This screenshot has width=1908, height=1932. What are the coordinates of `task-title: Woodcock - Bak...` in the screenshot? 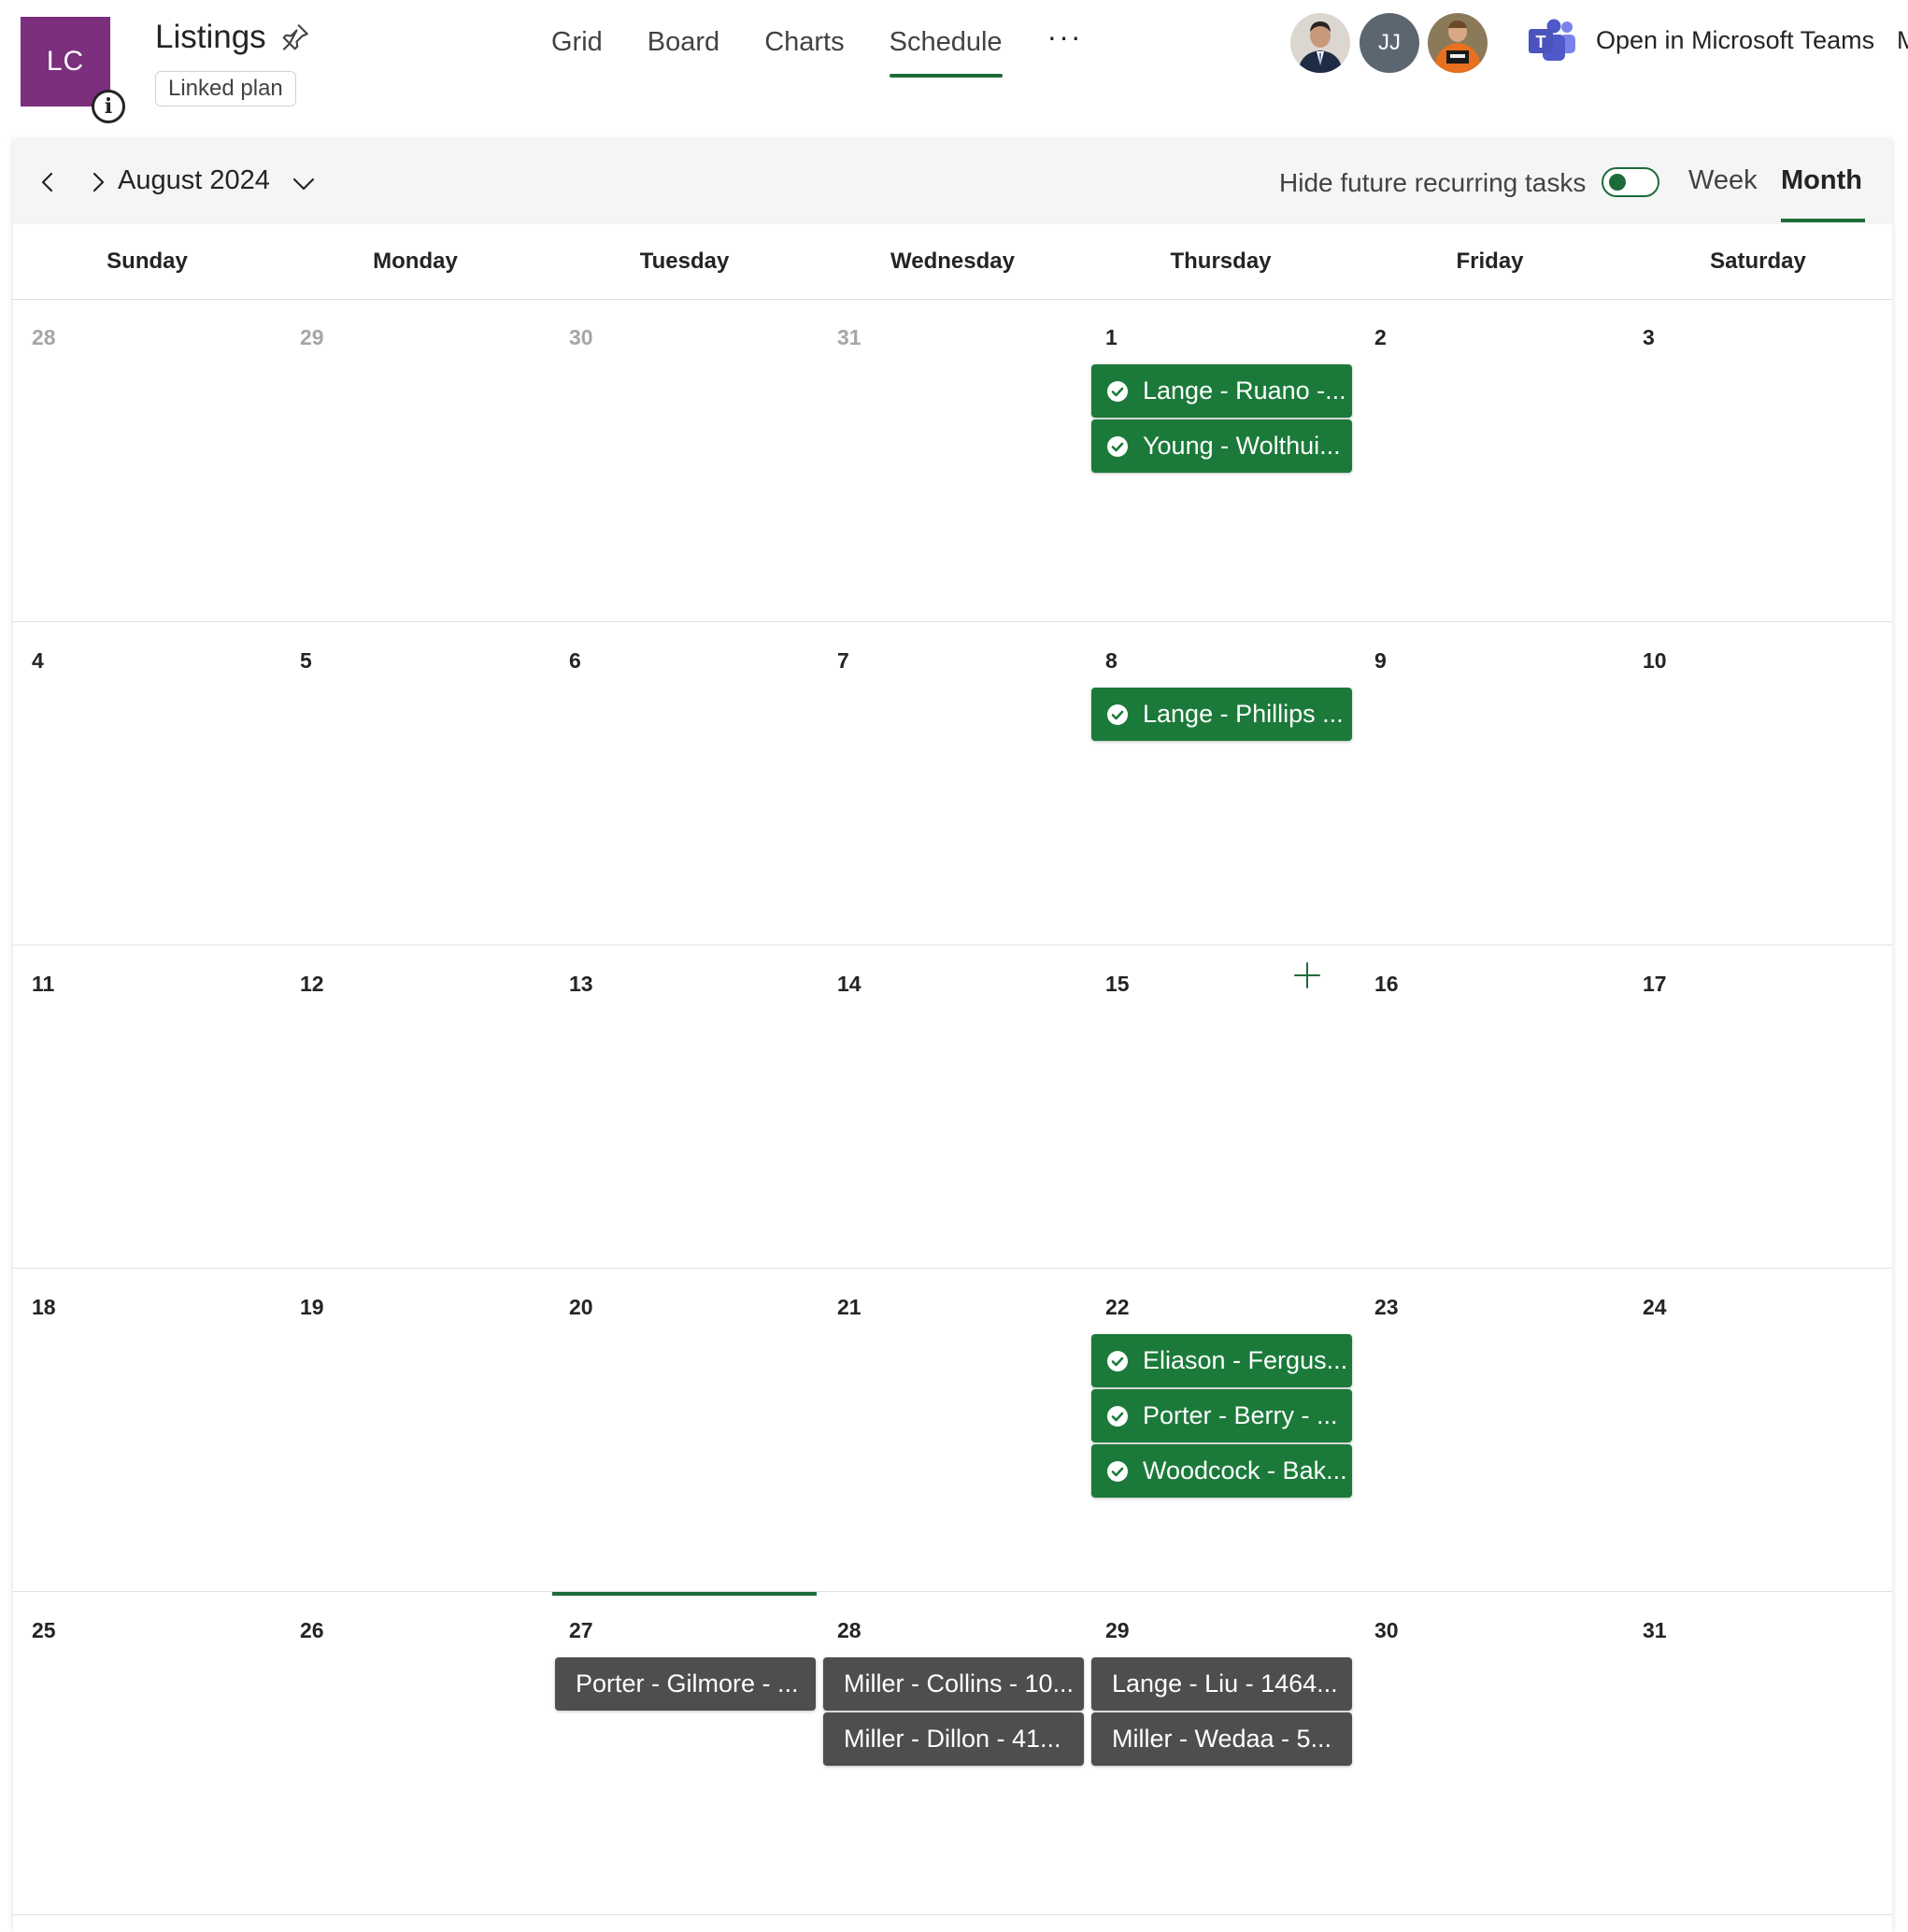 It's located at (1245, 1470).